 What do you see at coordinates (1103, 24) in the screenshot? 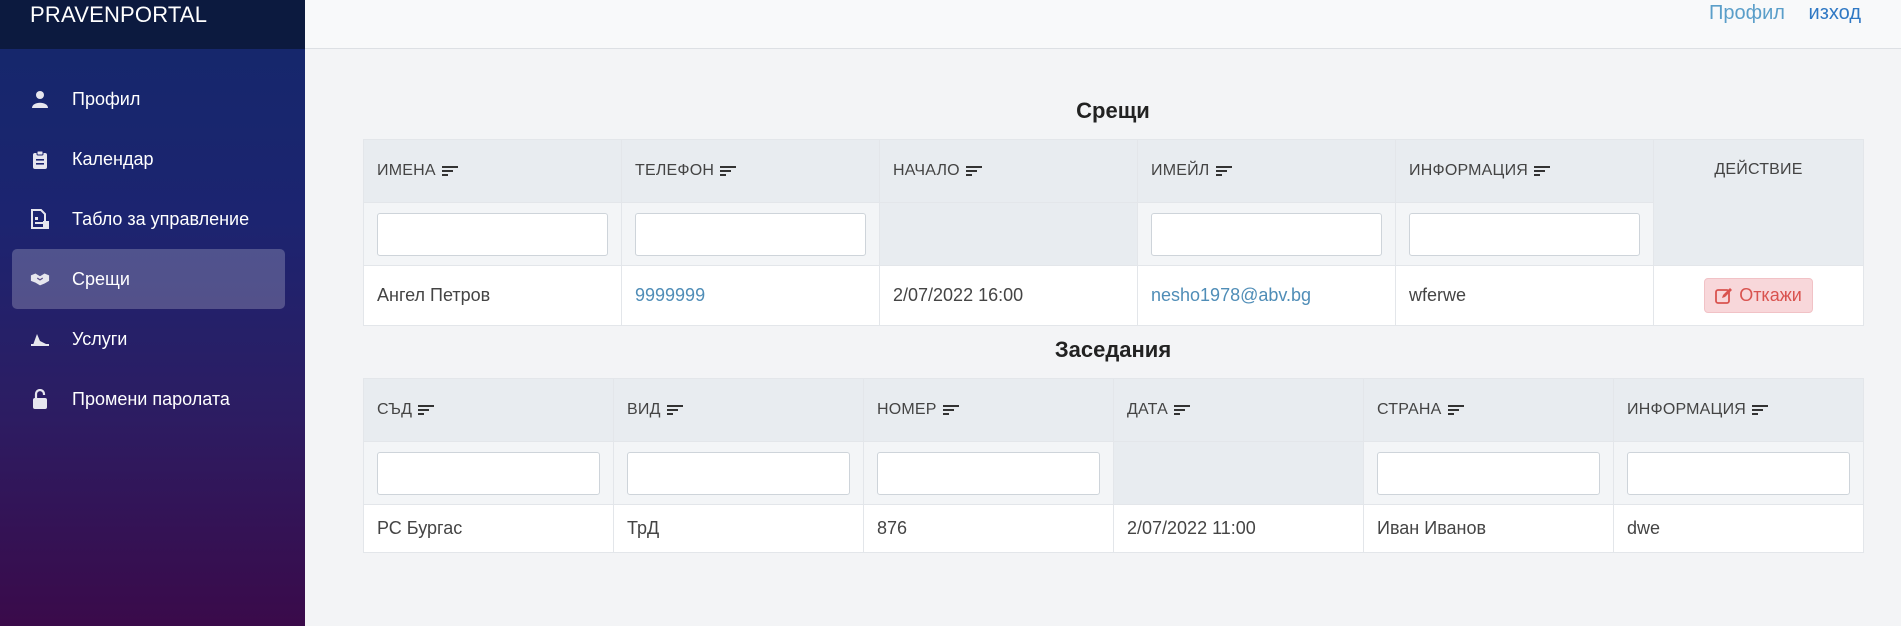
I see `top-bar: Профил изход` at bounding box center [1103, 24].